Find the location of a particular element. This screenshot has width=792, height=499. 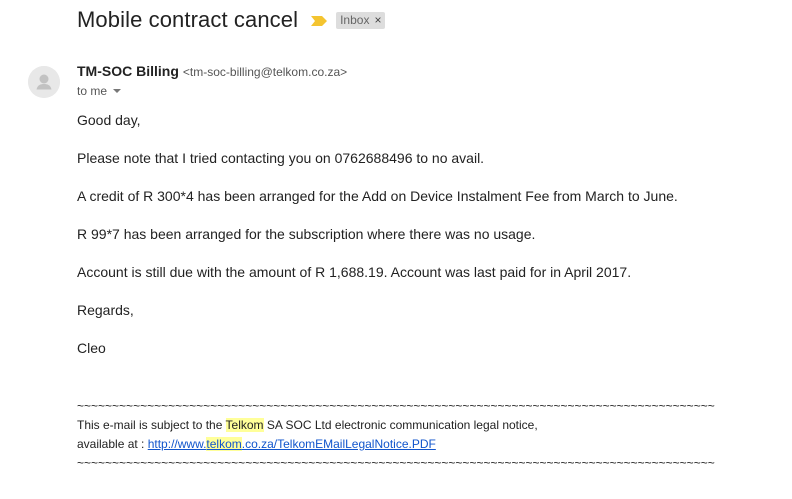

remove-label-icon: × is located at coordinates (377, 20).